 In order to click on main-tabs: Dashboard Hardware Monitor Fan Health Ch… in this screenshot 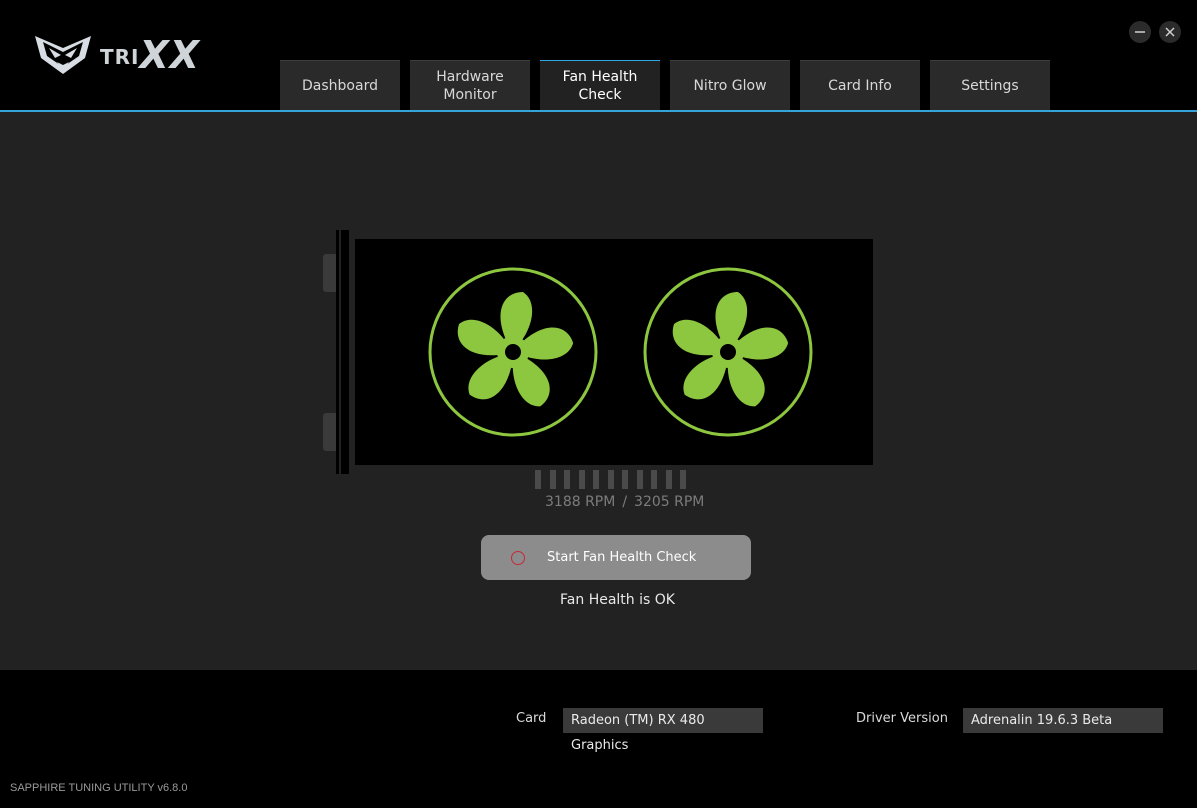, I will do `click(670, 85)`.